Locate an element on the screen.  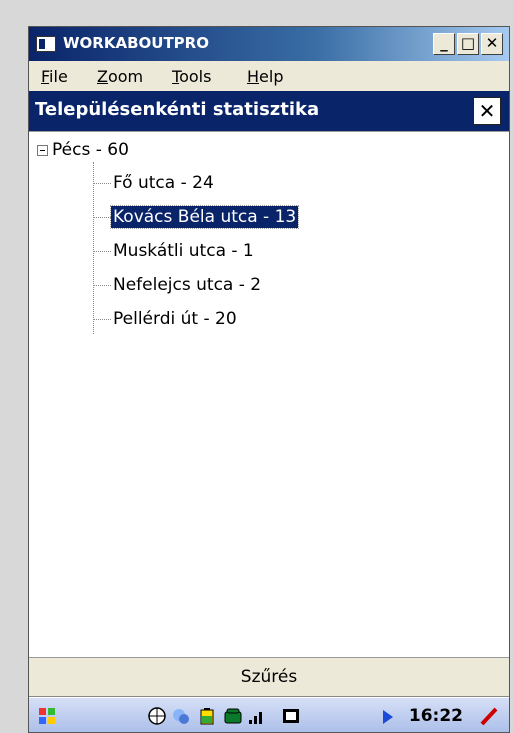
menu-bar: File Zoom Tools Help is located at coordinates (269, 76).